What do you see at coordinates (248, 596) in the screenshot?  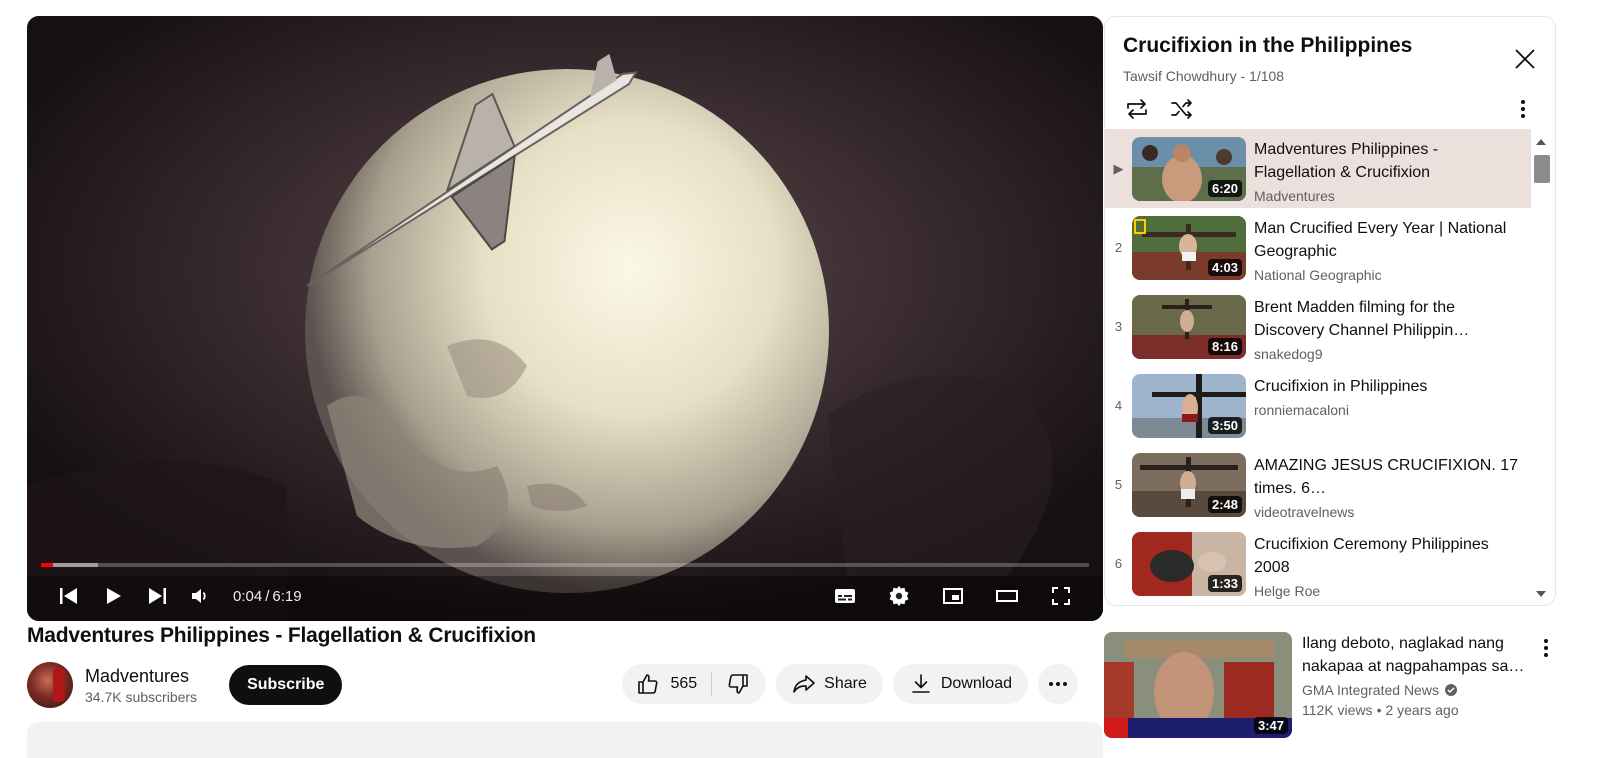 I see `time-current: 0:04` at bounding box center [248, 596].